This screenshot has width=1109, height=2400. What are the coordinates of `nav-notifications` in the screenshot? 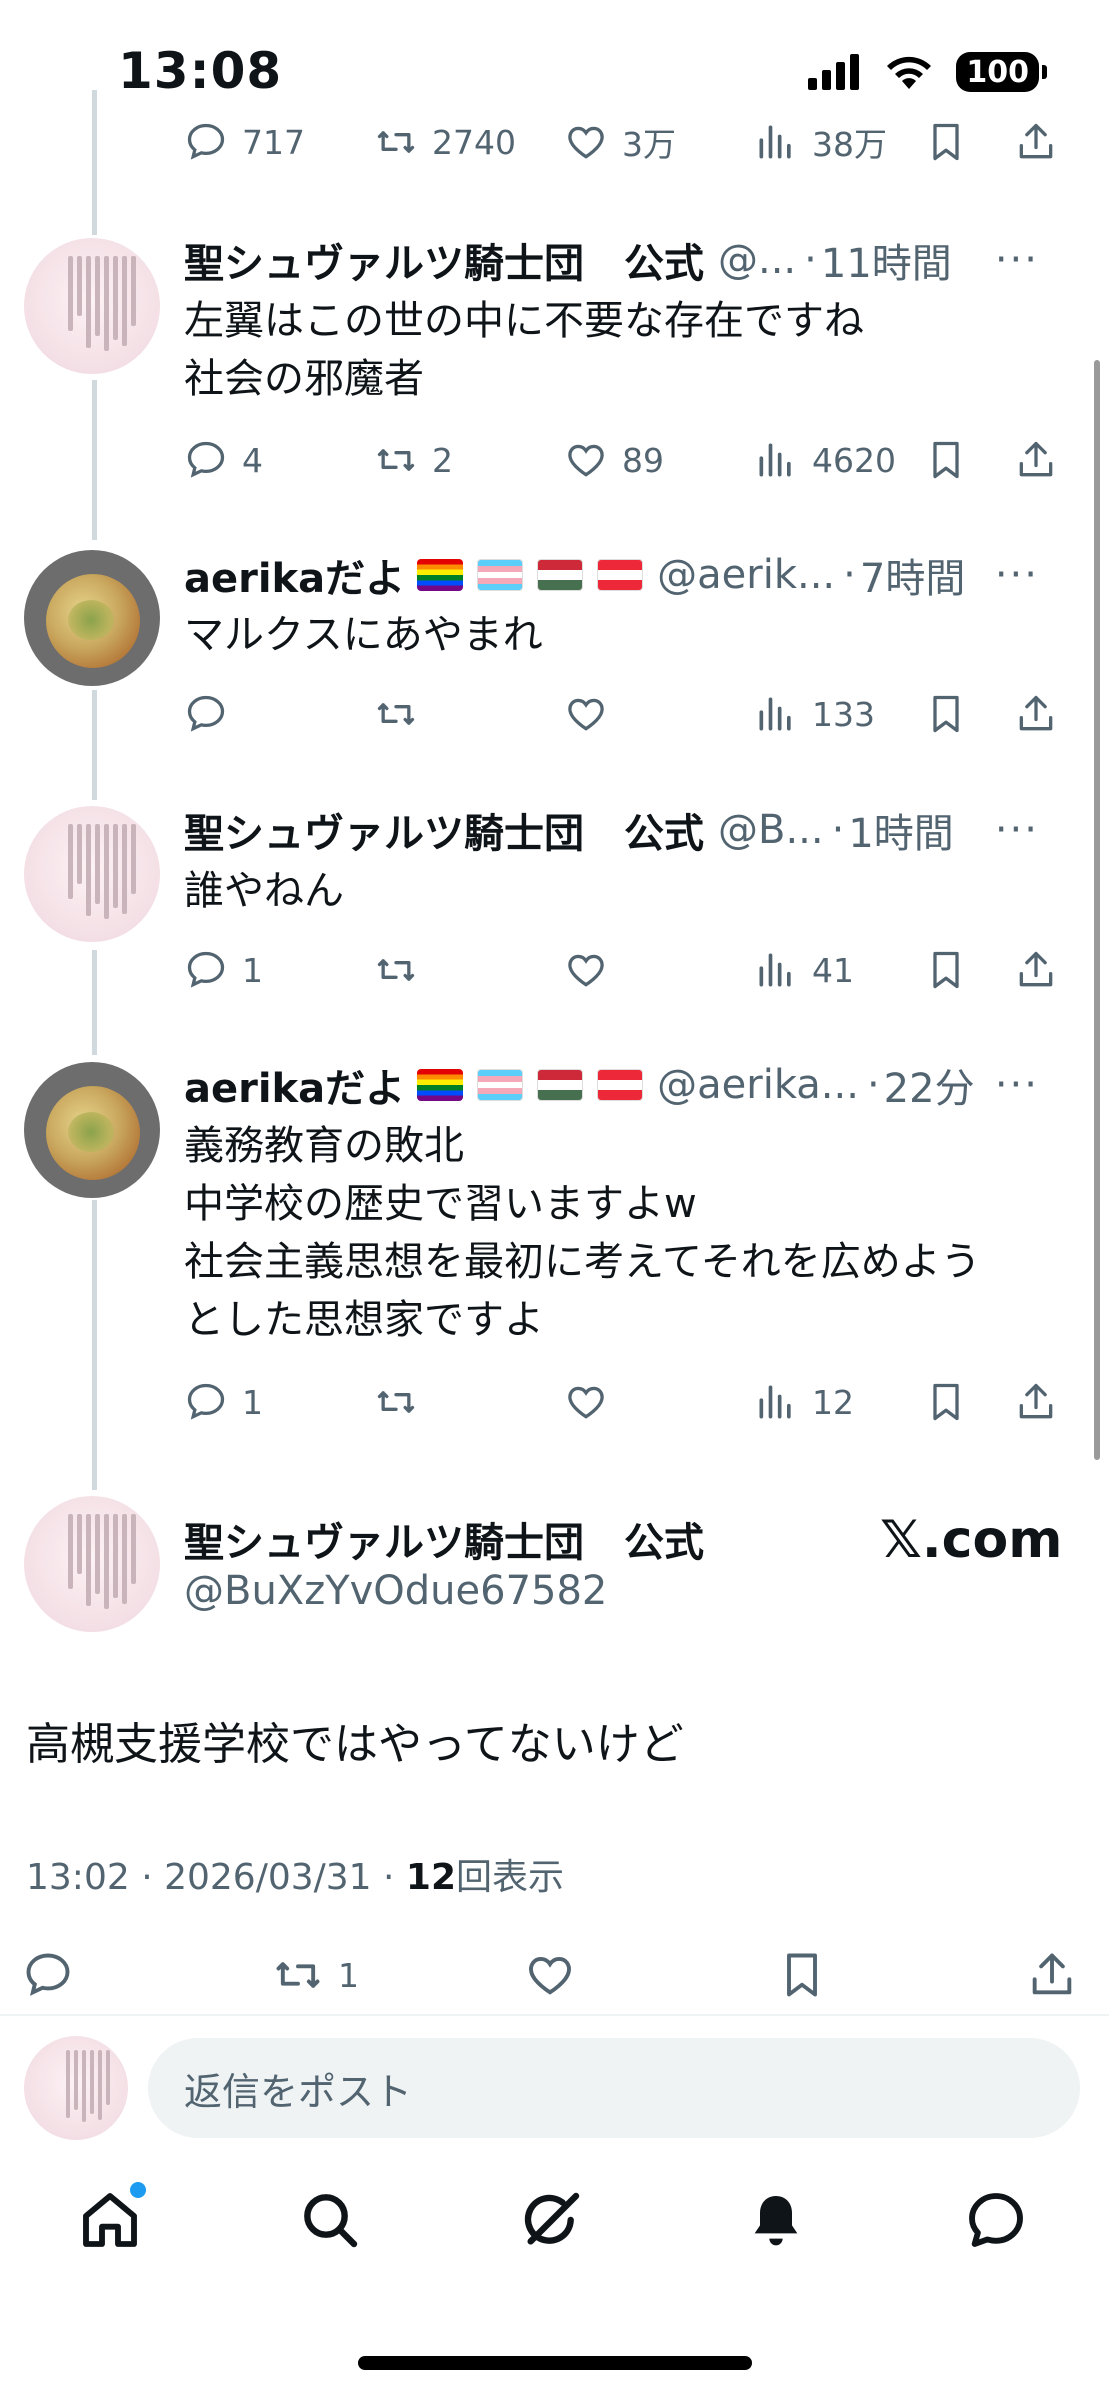 It's located at (776, 2220).